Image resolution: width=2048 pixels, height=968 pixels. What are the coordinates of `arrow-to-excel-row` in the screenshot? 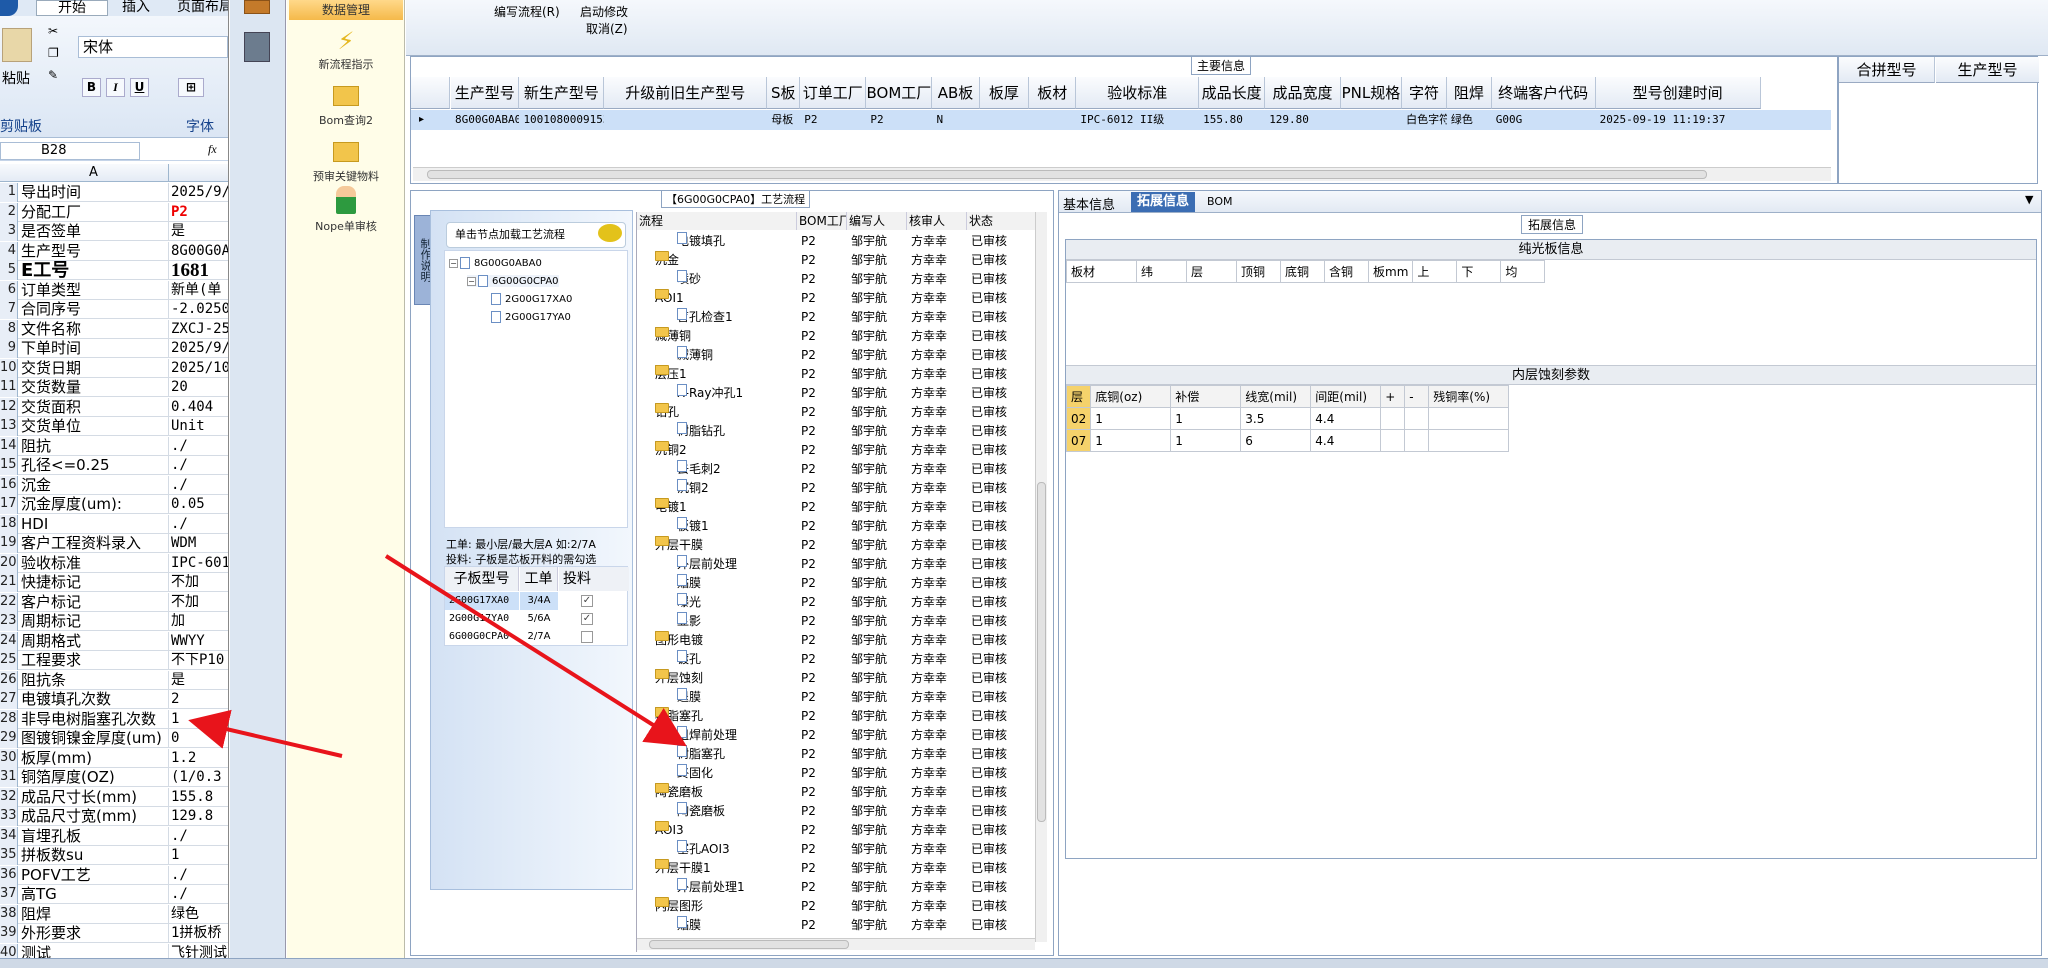 It's located at (265, 733).